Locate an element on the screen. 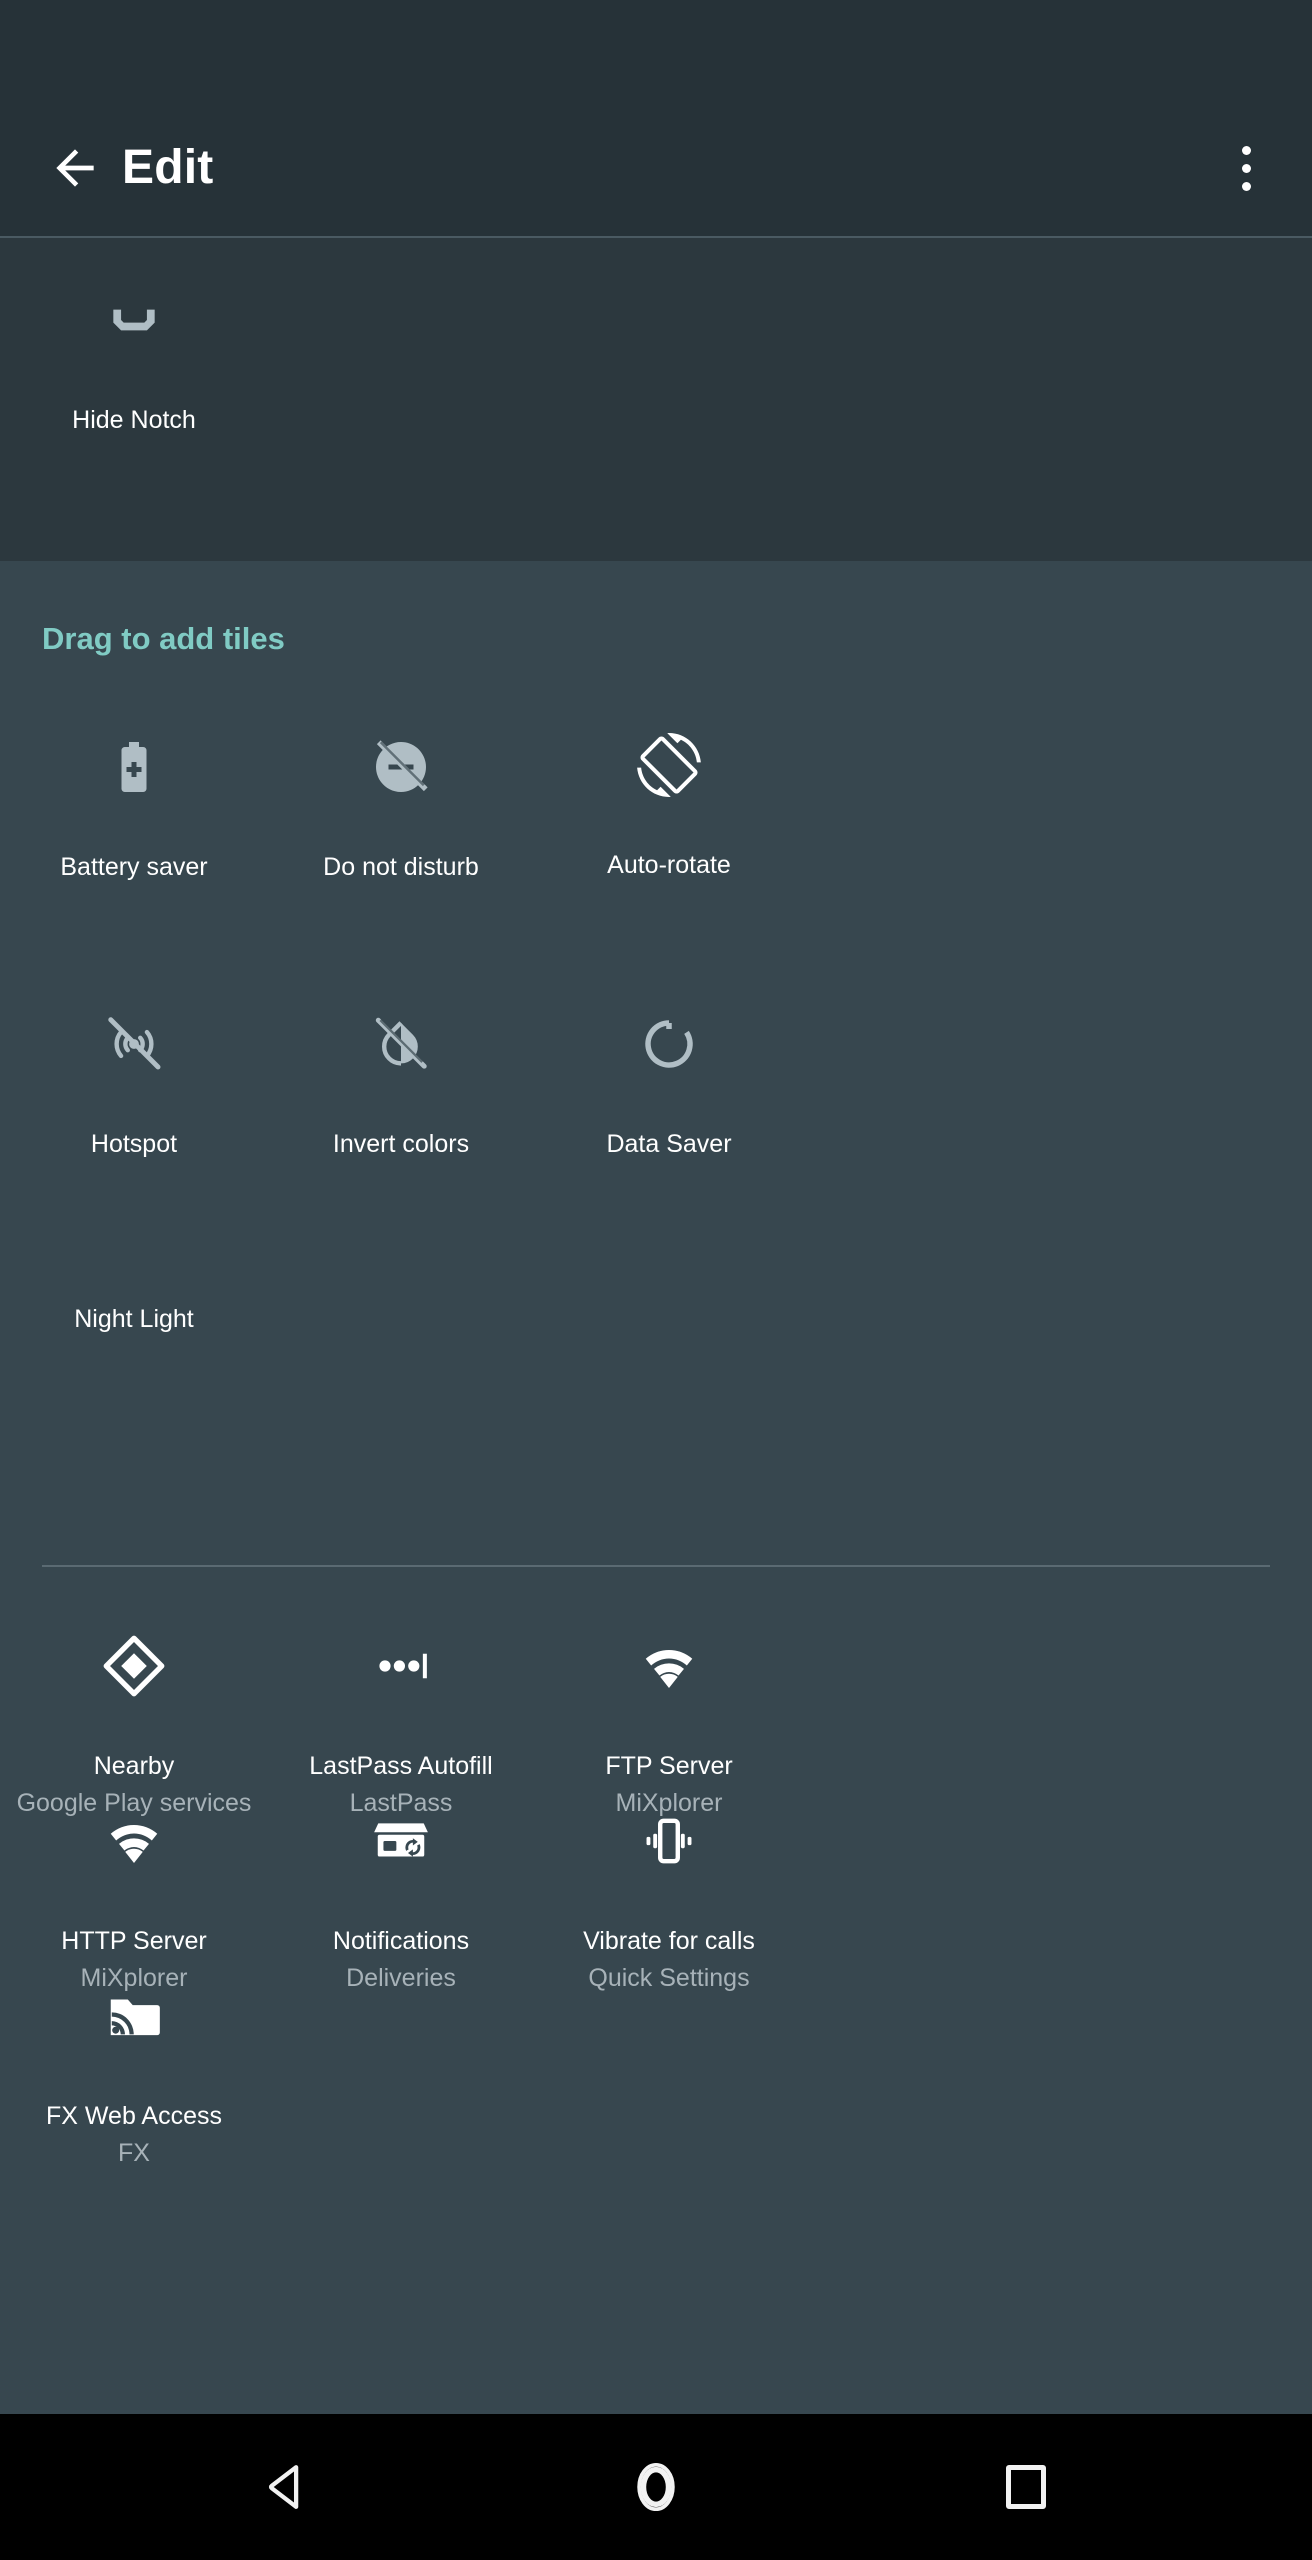 This screenshot has width=1312, height=2560. invert-colors-off-icon is located at coordinates (401, 1044).